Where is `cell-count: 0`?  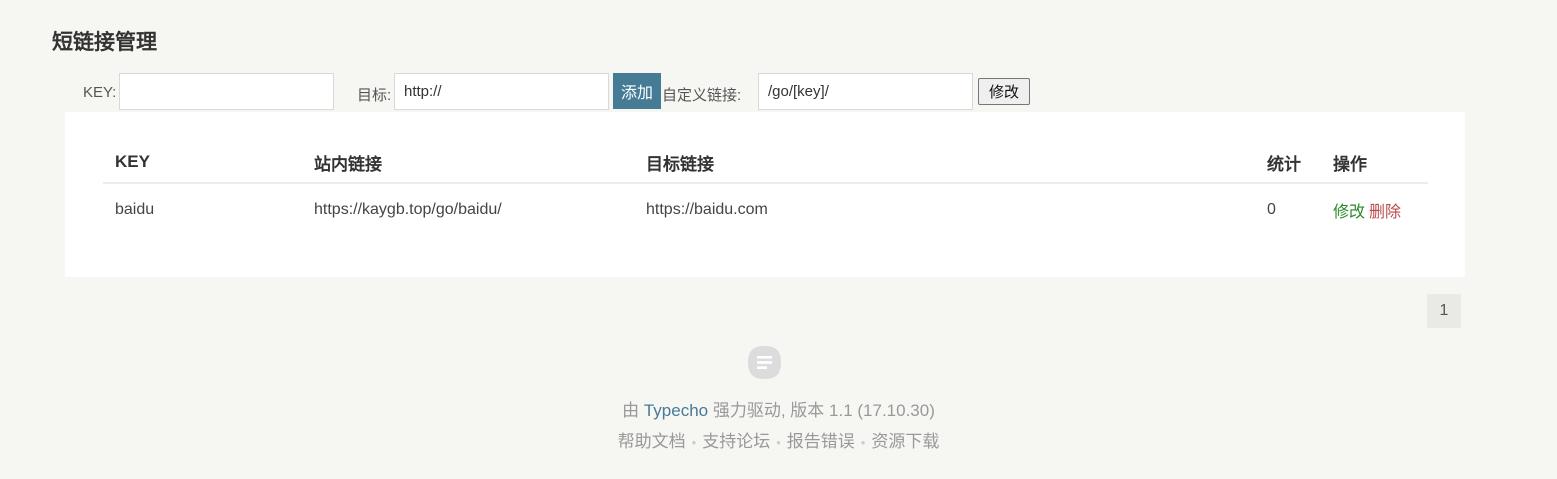
cell-count: 0 is located at coordinates (1271, 209).